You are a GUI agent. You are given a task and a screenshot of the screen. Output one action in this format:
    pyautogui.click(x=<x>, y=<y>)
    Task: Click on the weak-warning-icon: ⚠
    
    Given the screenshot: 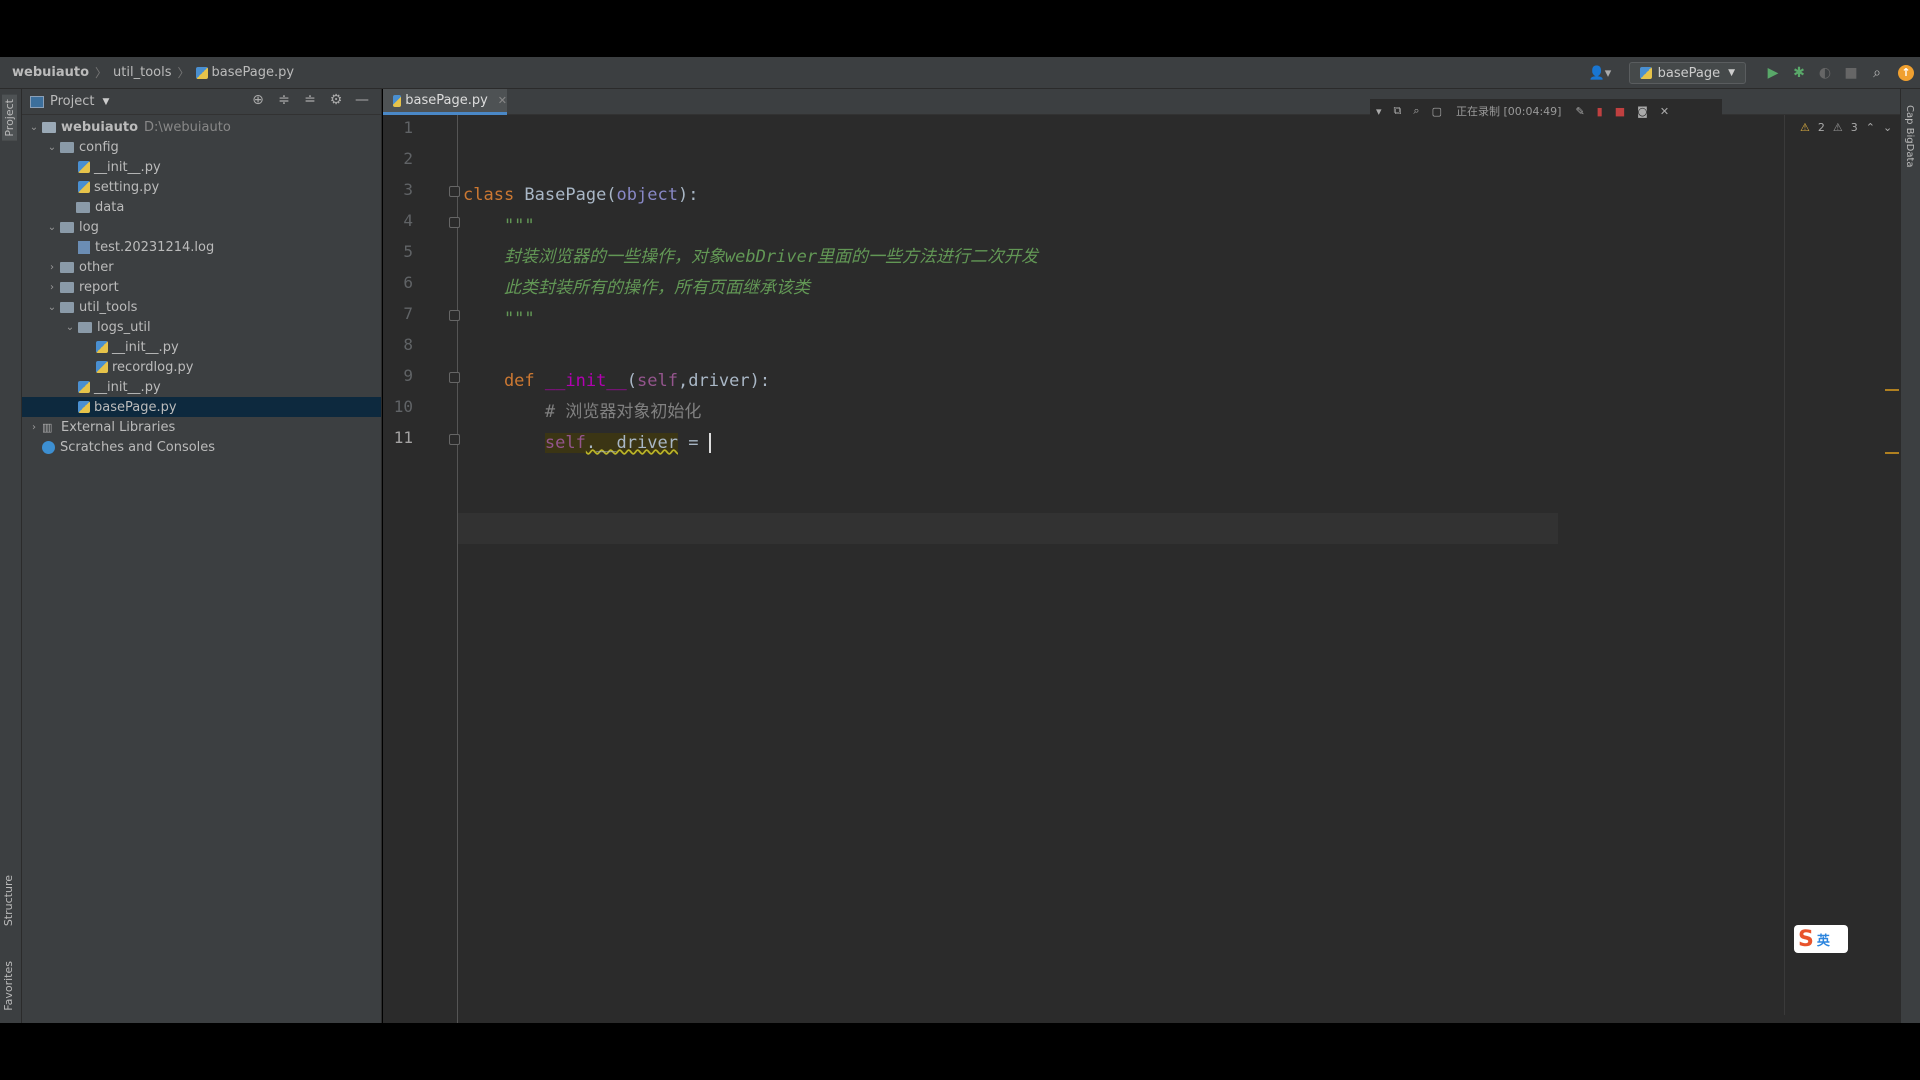 What is the action you would take?
    pyautogui.click(x=1837, y=127)
    